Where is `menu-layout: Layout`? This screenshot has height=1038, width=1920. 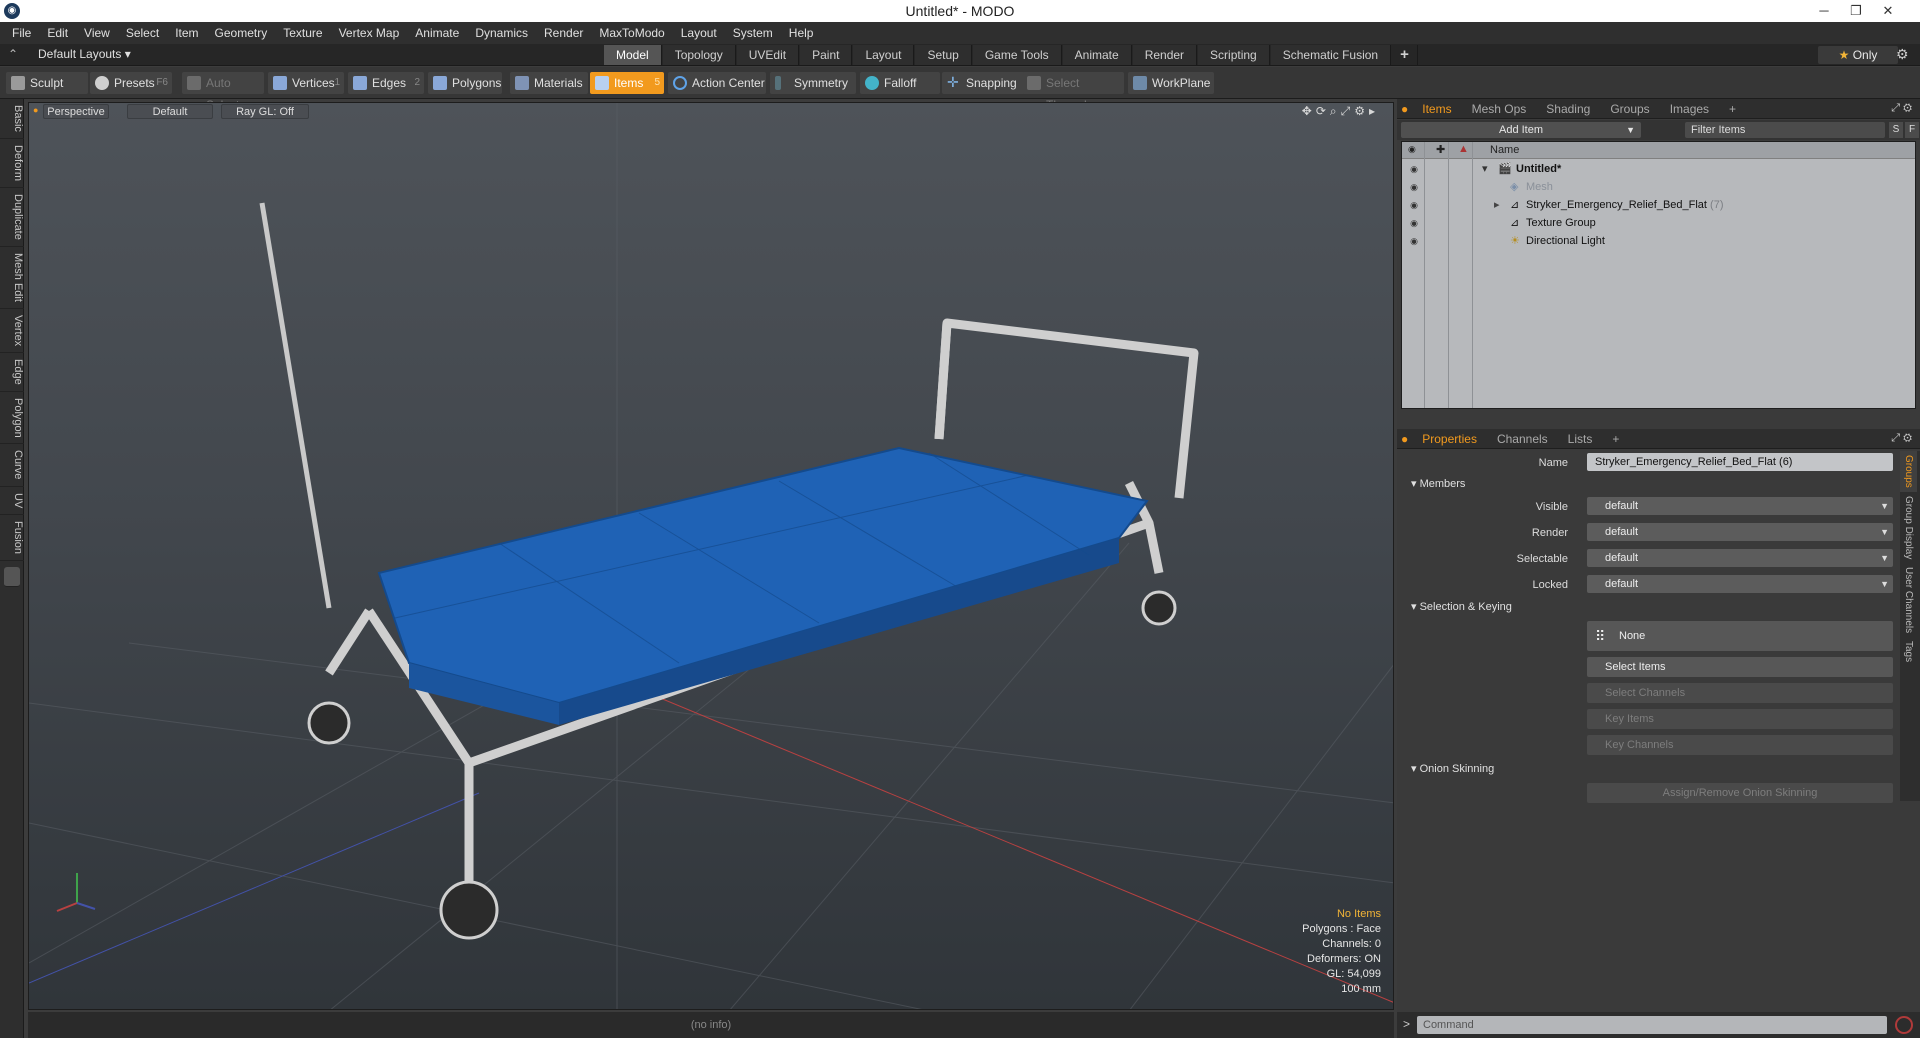 menu-layout: Layout is located at coordinates (699, 33).